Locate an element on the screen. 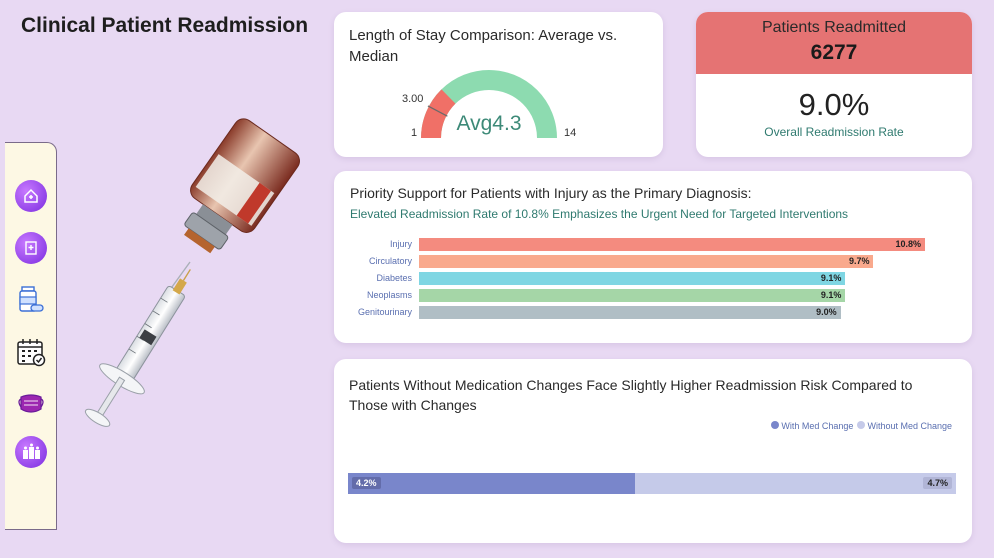  bar-category-label: Genitourinary is located at coordinates (384, 312).